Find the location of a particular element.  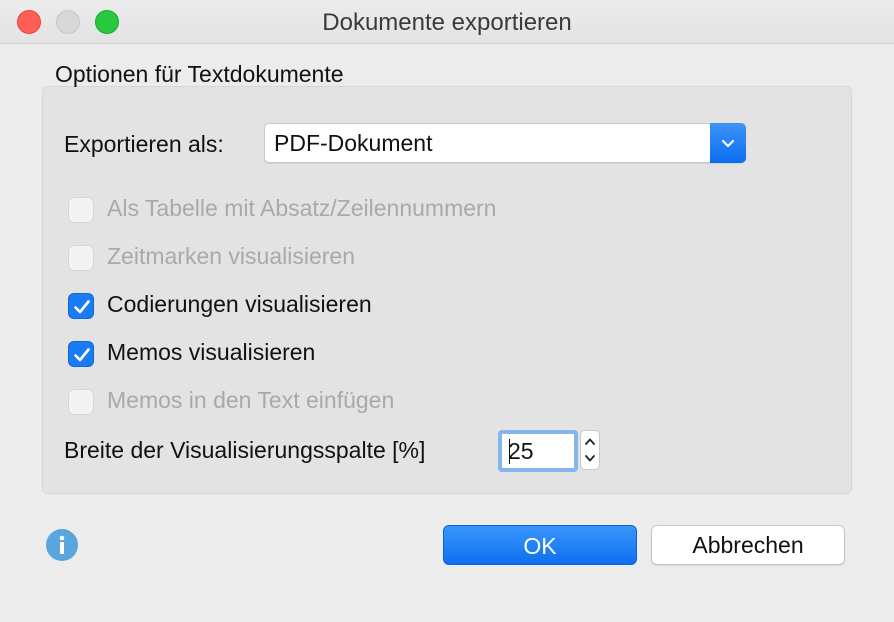

as-table-label: Als Tabelle mit Absatz/Zeilennummern is located at coordinates (302, 208).